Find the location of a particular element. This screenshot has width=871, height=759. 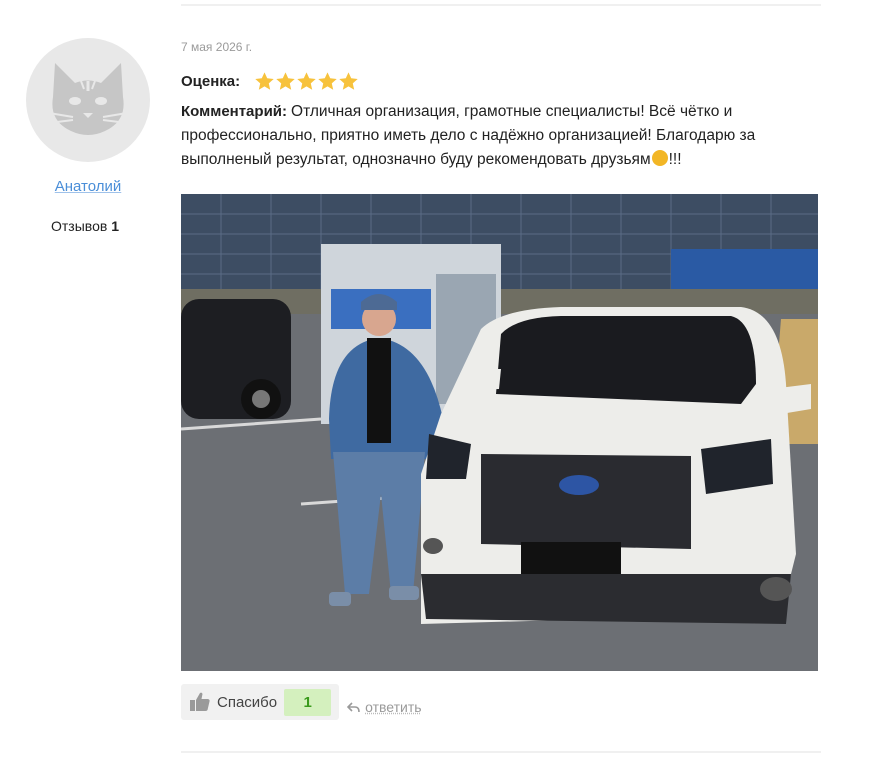

reply-arrow-icon is located at coordinates (353, 706).